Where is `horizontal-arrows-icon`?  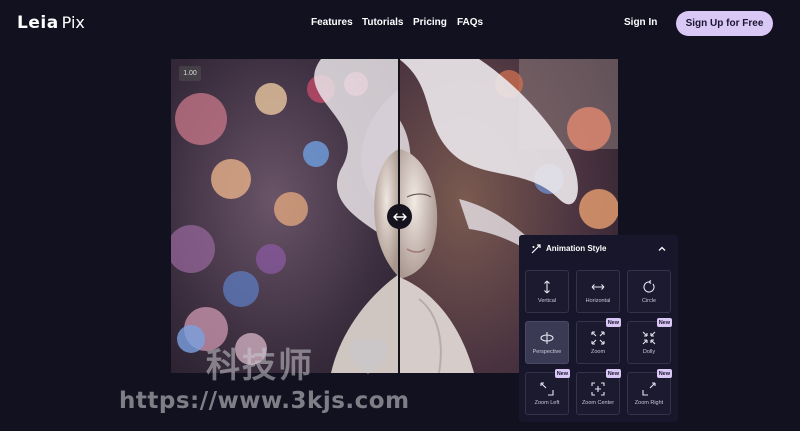 horizontal-arrows-icon is located at coordinates (598, 287).